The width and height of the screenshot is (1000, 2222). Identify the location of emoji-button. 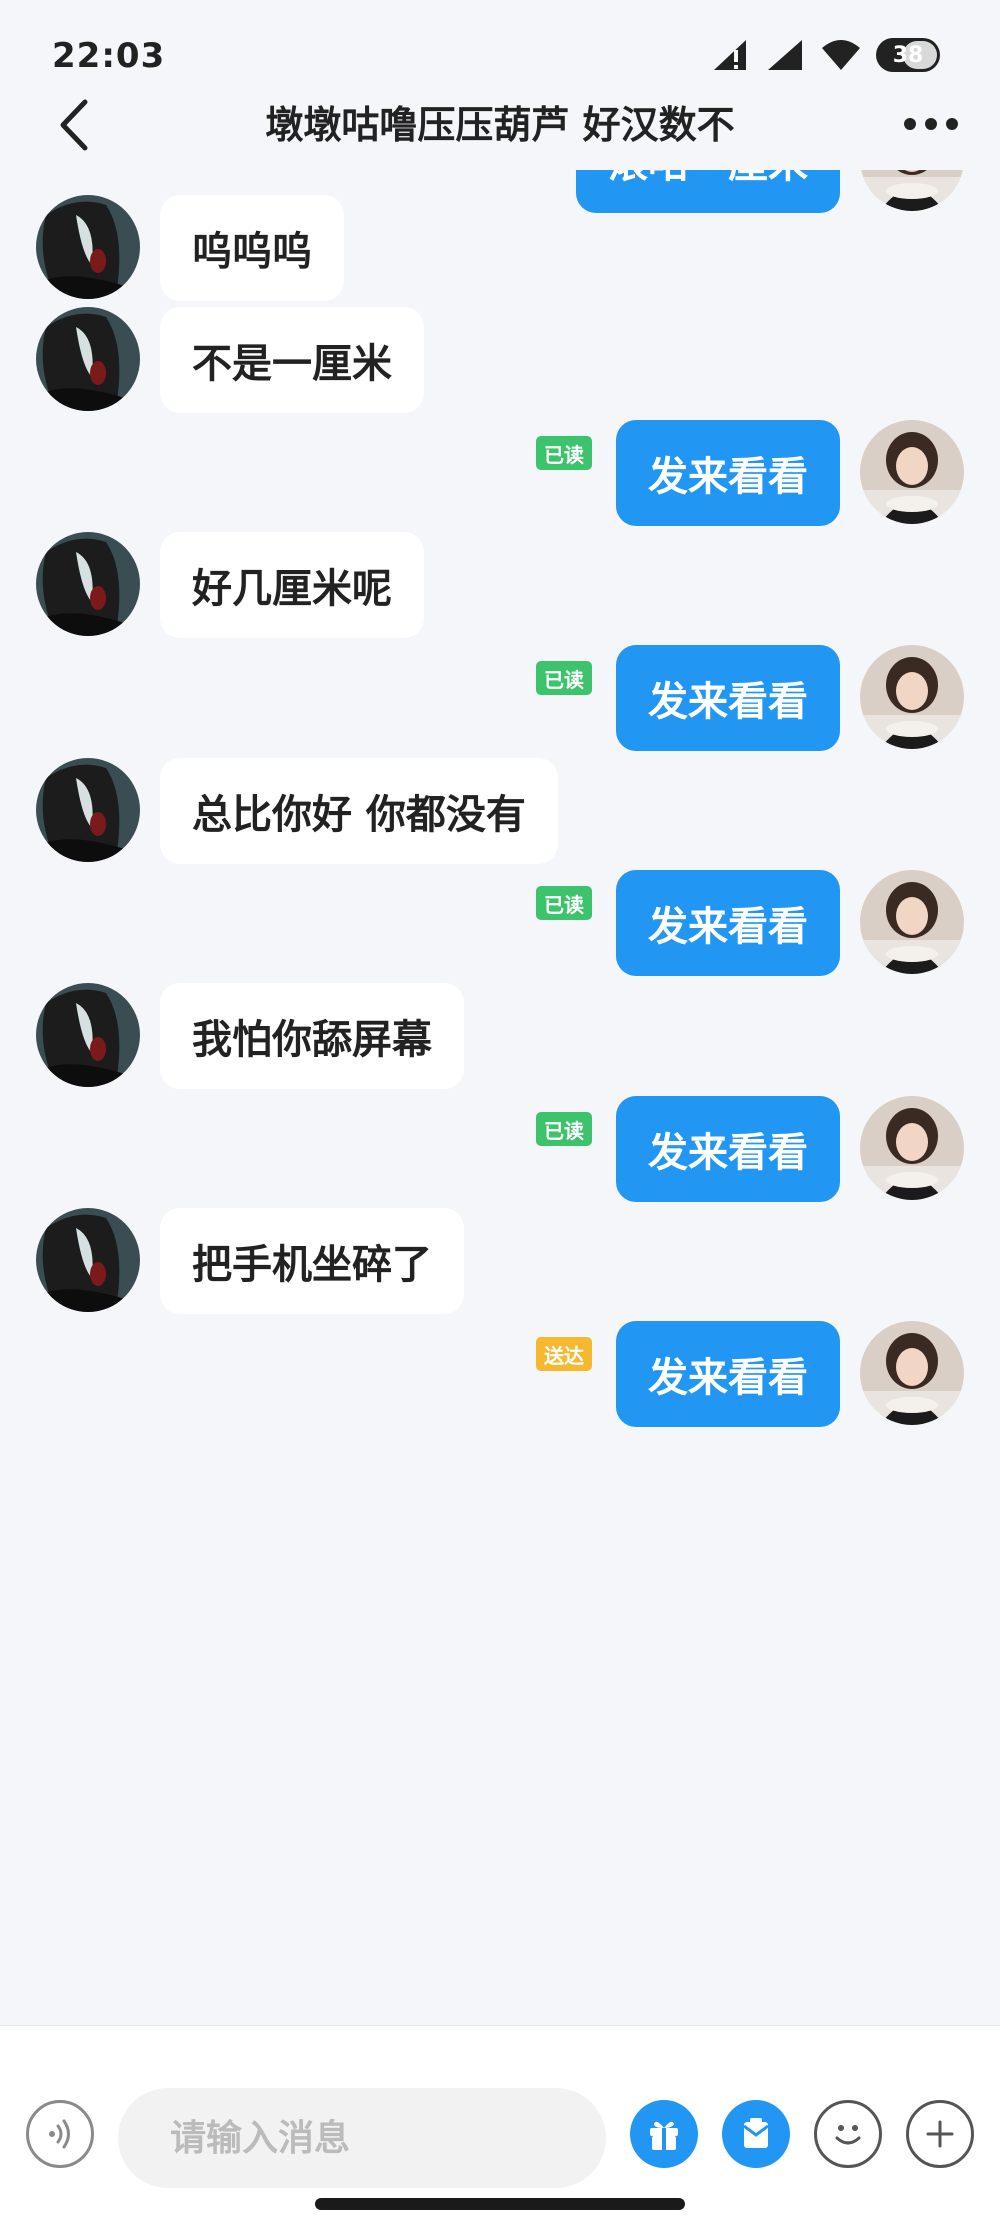
(848, 2134).